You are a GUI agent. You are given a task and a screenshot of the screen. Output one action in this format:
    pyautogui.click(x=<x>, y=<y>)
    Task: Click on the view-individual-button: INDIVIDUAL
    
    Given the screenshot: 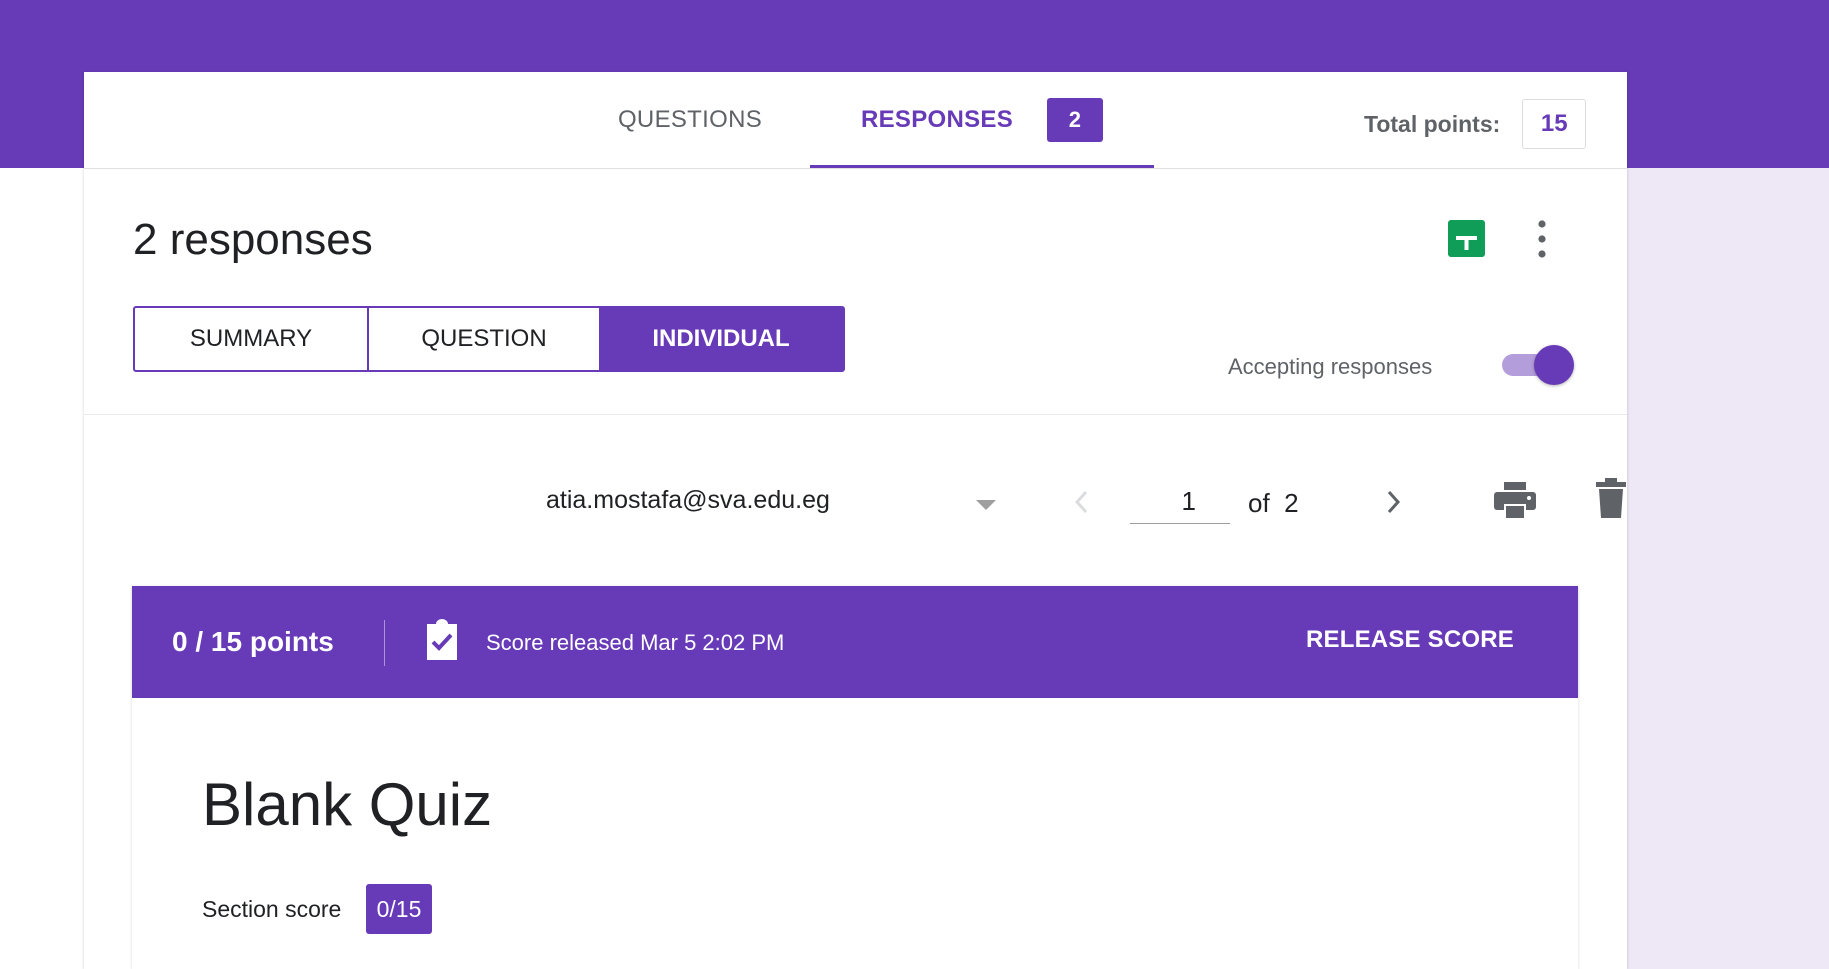 What is the action you would take?
    pyautogui.click(x=721, y=339)
    